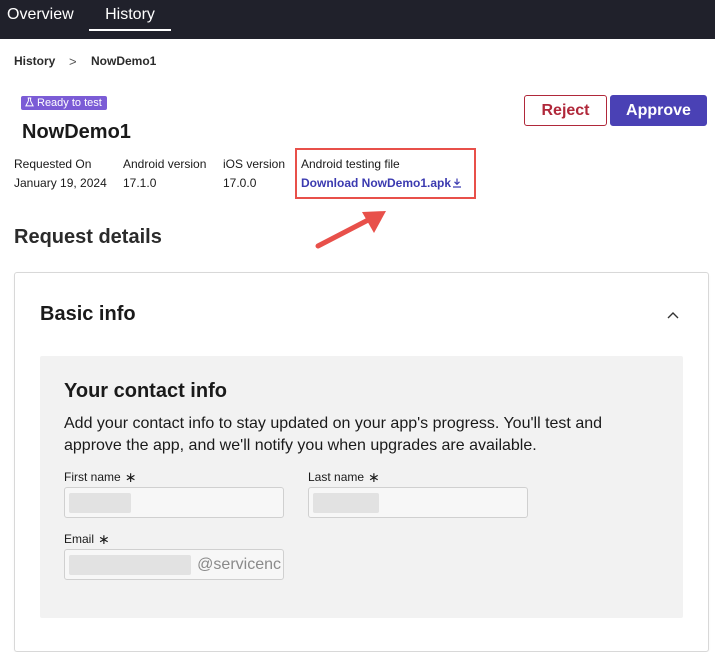 The image size is (715, 652). What do you see at coordinates (88, 237) in the screenshot?
I see `request-details-heading: Request details` at bounding box center [88, 237].